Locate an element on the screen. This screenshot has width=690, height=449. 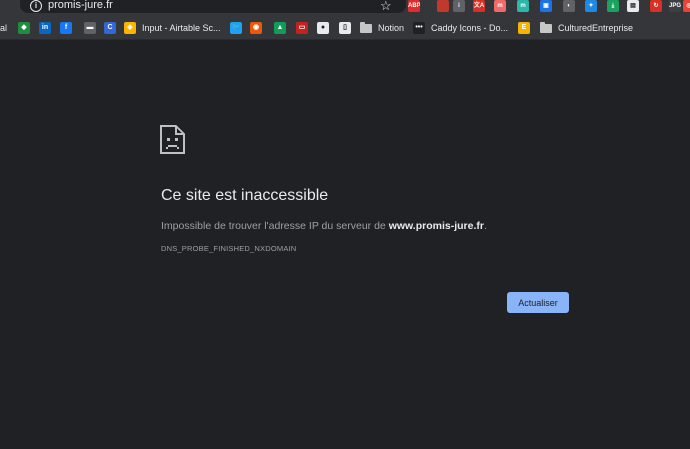
red-bar-icon: ▭ is located at coordinates (302, 28).